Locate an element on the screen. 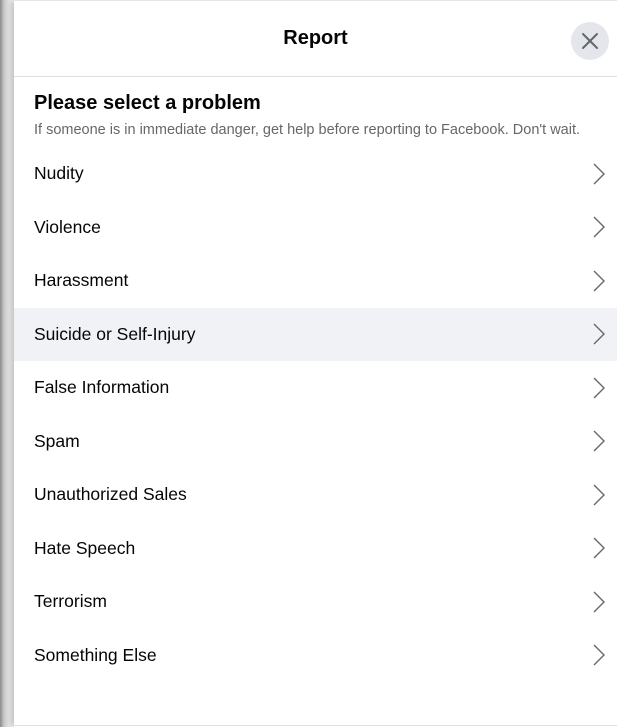 The image size is (617, 727). close-button is located at coordinates (590, 41).